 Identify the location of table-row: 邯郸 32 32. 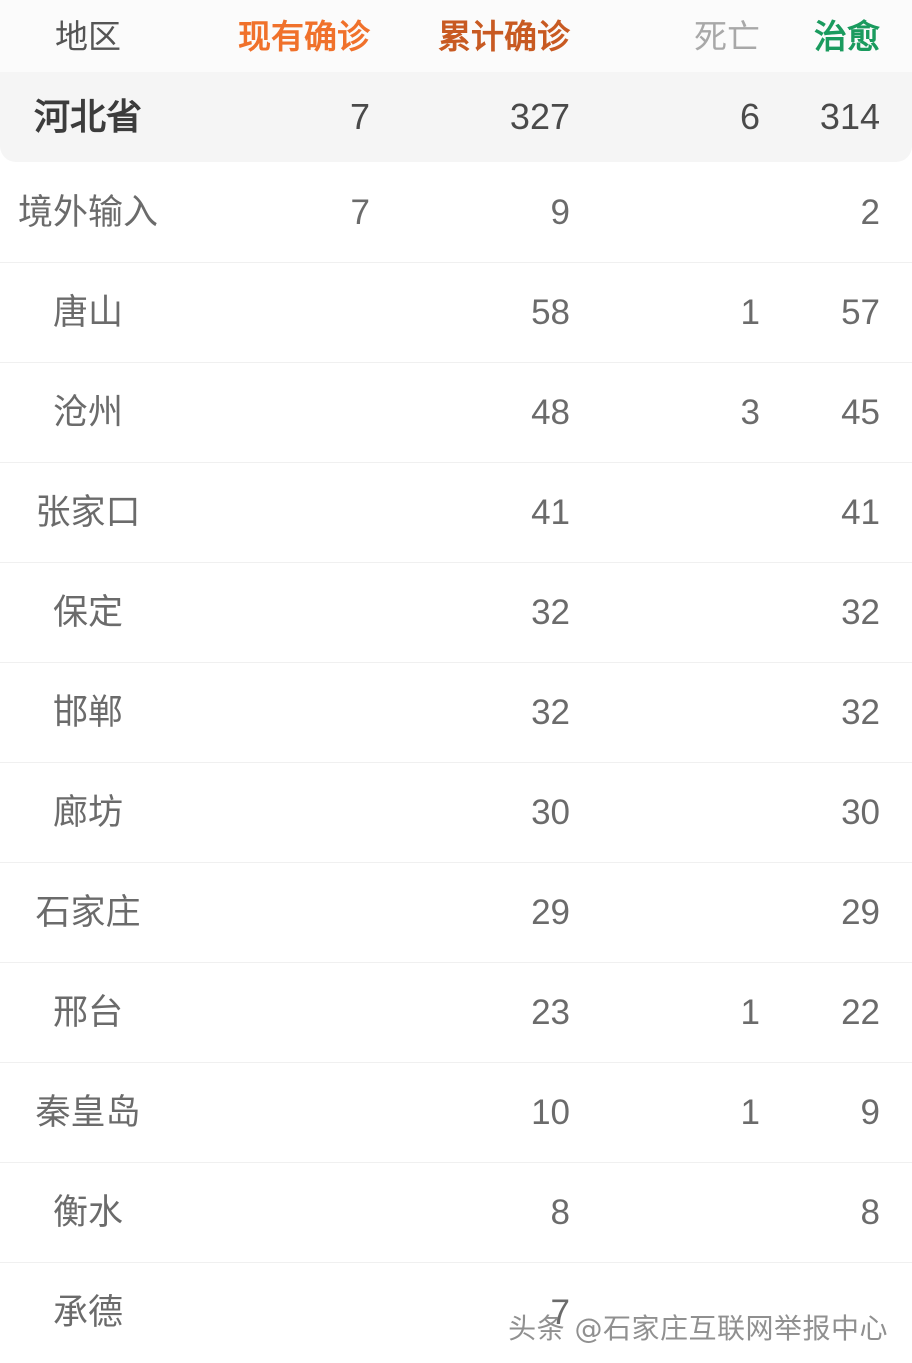
(456, 712).